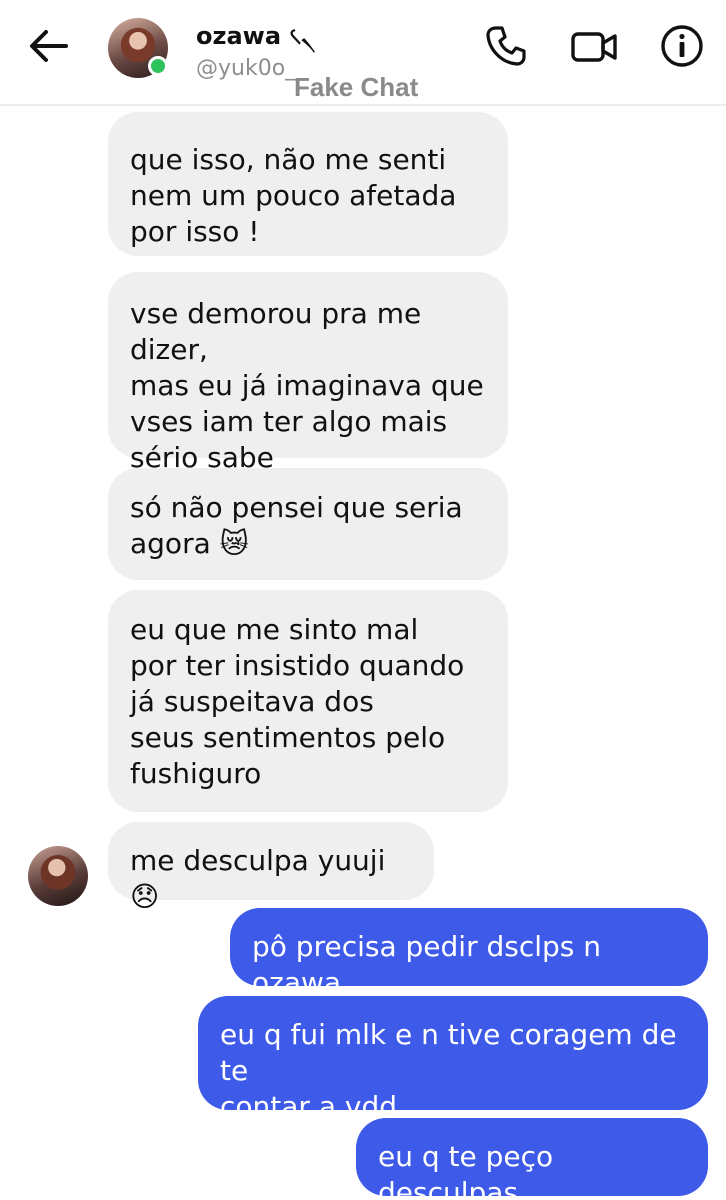 The height and width of the screenshot is (1200, 726). What do you see at coordinates (158, 66) in the screenshot?
I see `online-status-indicator` at bounding box center [158, 66].